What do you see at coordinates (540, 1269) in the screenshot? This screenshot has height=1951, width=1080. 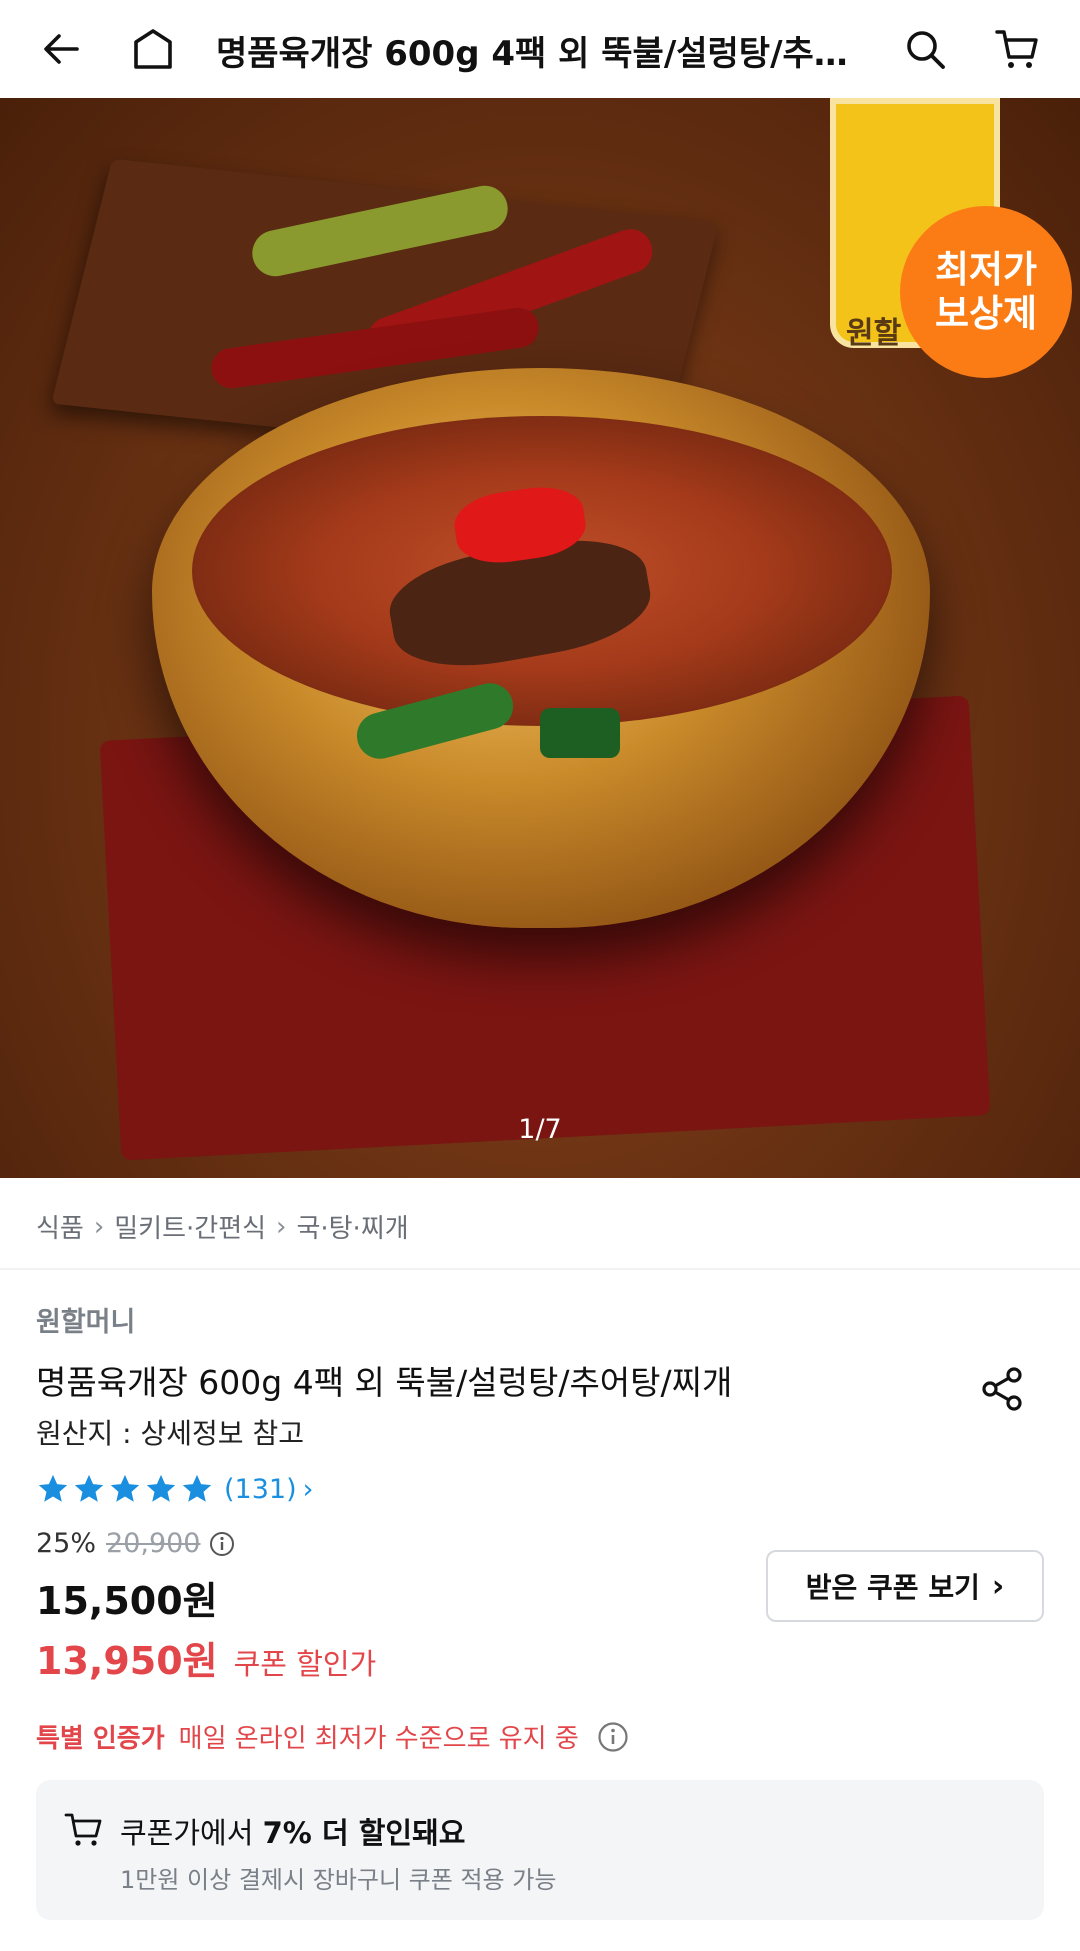 I see `section-divider` at bounding box center [540, 1269].